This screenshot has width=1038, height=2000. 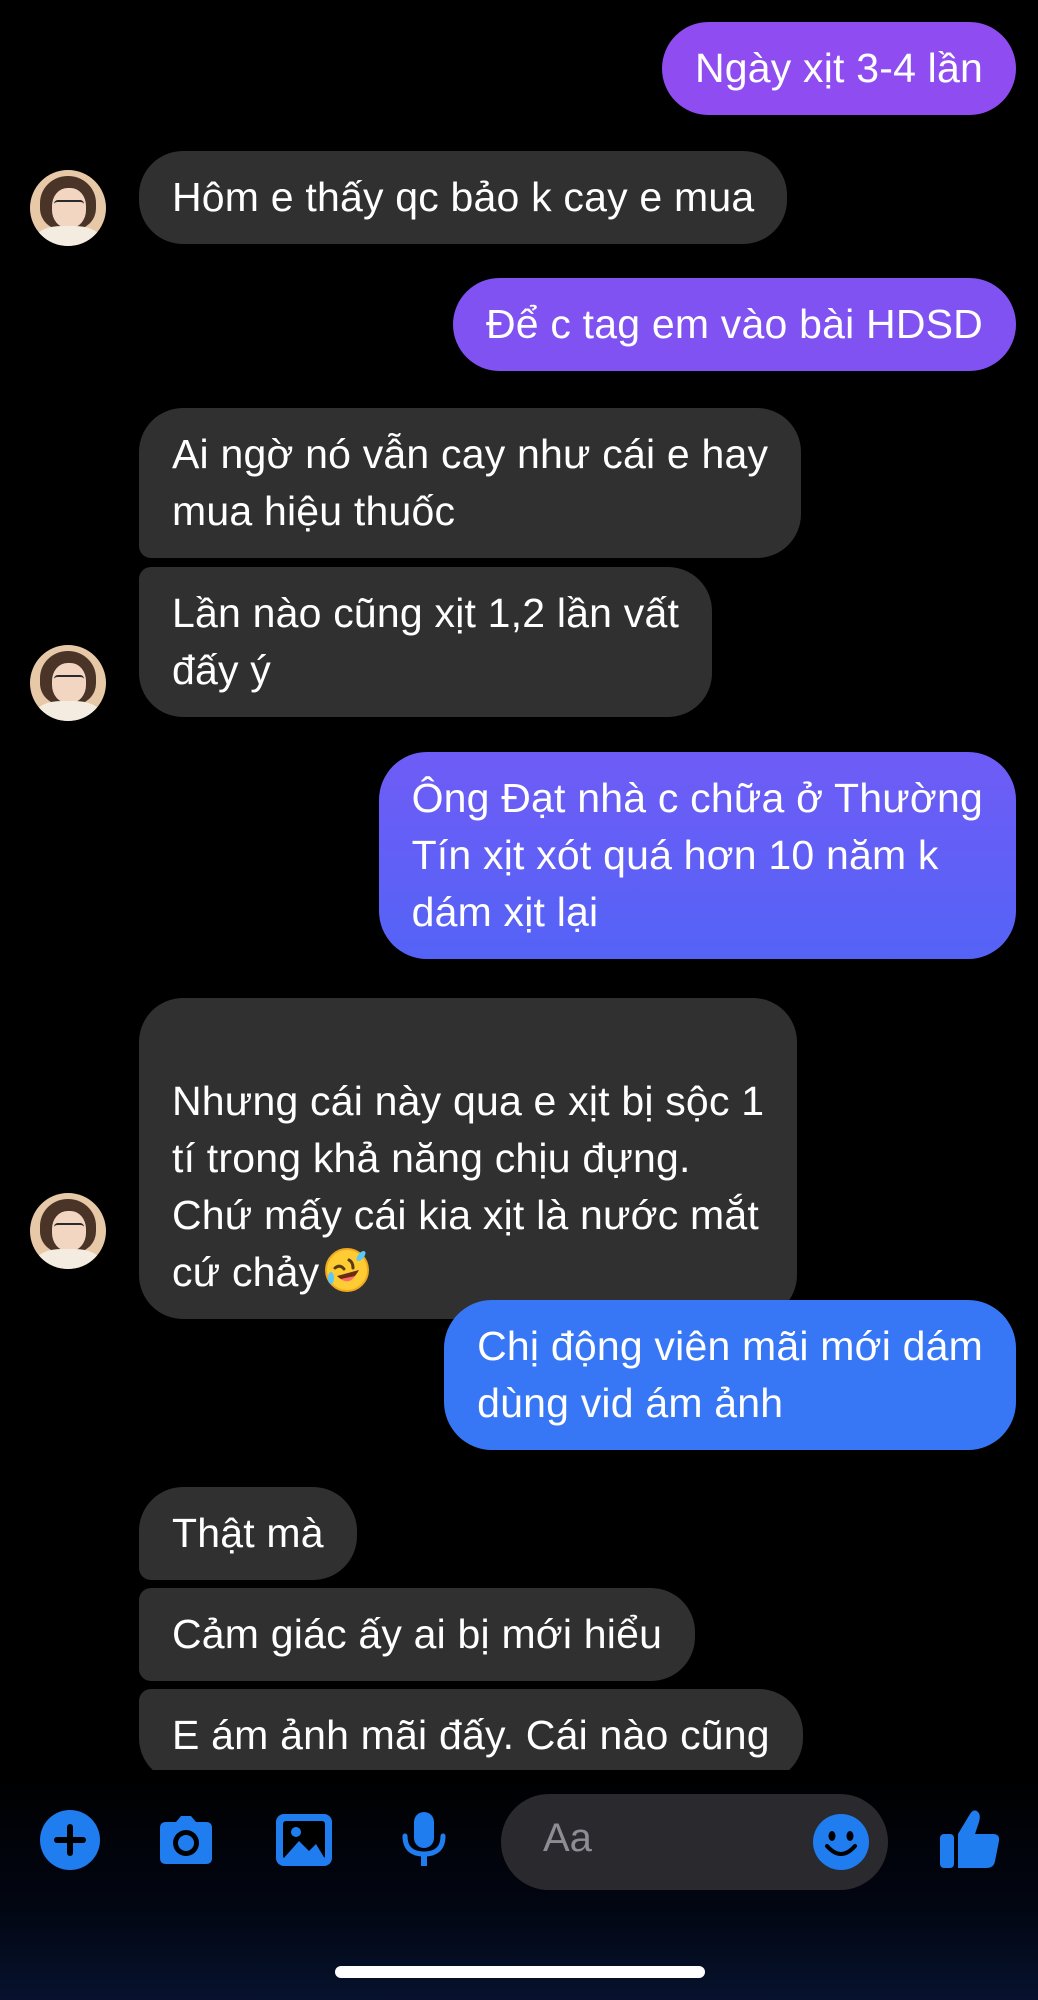 I want to click on emoji-icon, so click(x=841, y=1842).